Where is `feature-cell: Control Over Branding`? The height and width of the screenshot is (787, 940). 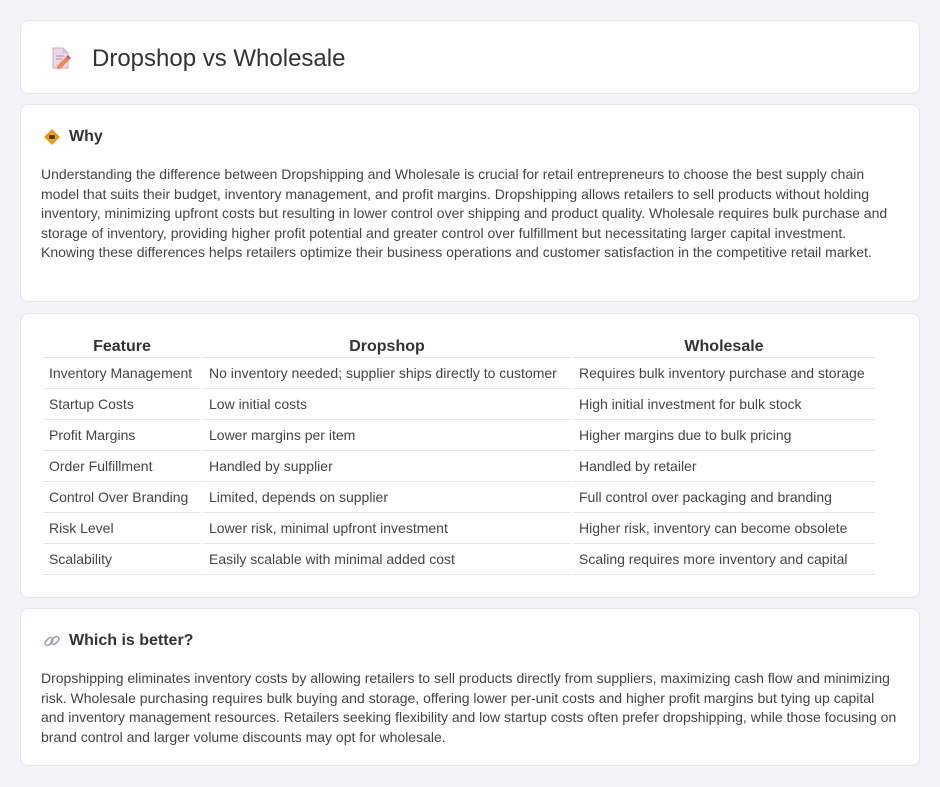
feature-cell: Control Over Branding is located at coordinates (122, 497).